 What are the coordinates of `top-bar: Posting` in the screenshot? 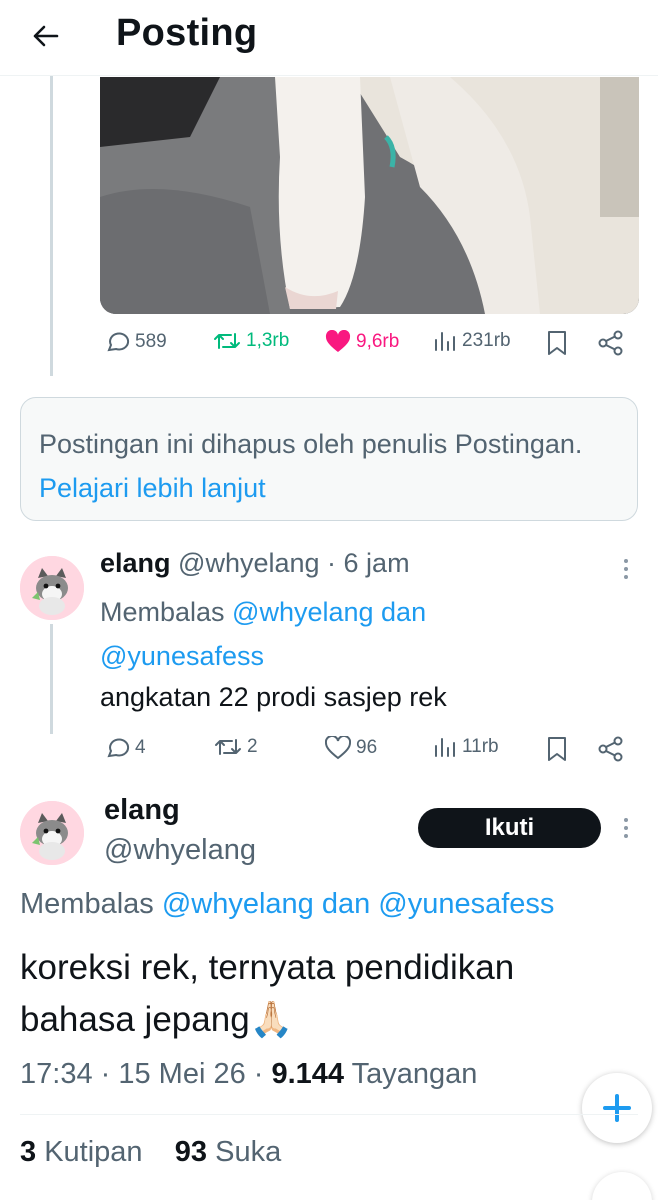 It's located at (329, 38).